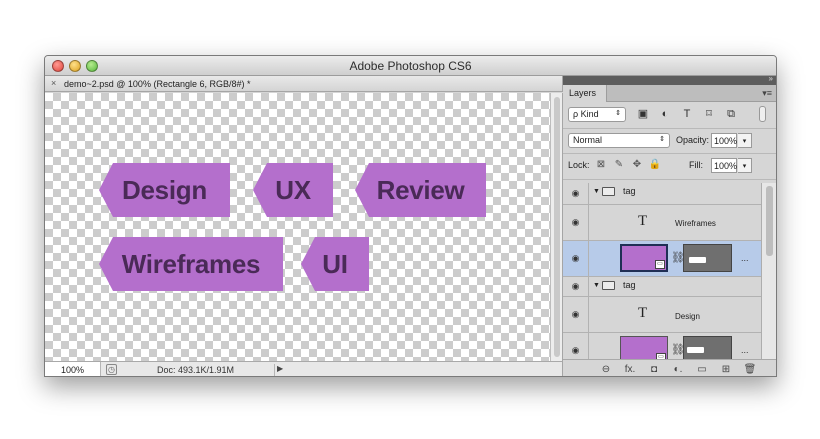 The height and width of the screenshot is (439, 820). What do you see at coordinates (762, 114) in the screenshot?
I see `filter-toggle-switch` at bounding box center [762, 114].